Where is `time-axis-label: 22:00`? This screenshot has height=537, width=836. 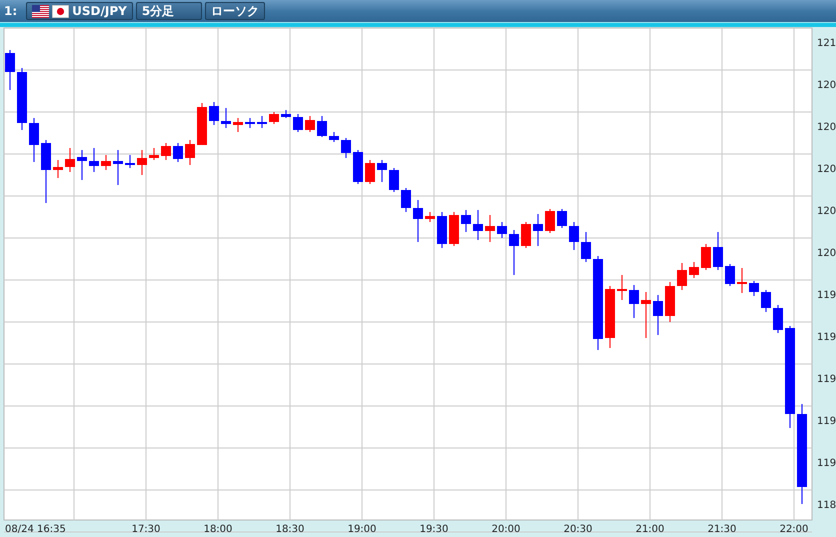
time-axis-label: 22:00 is located at coordinates (794, 529).